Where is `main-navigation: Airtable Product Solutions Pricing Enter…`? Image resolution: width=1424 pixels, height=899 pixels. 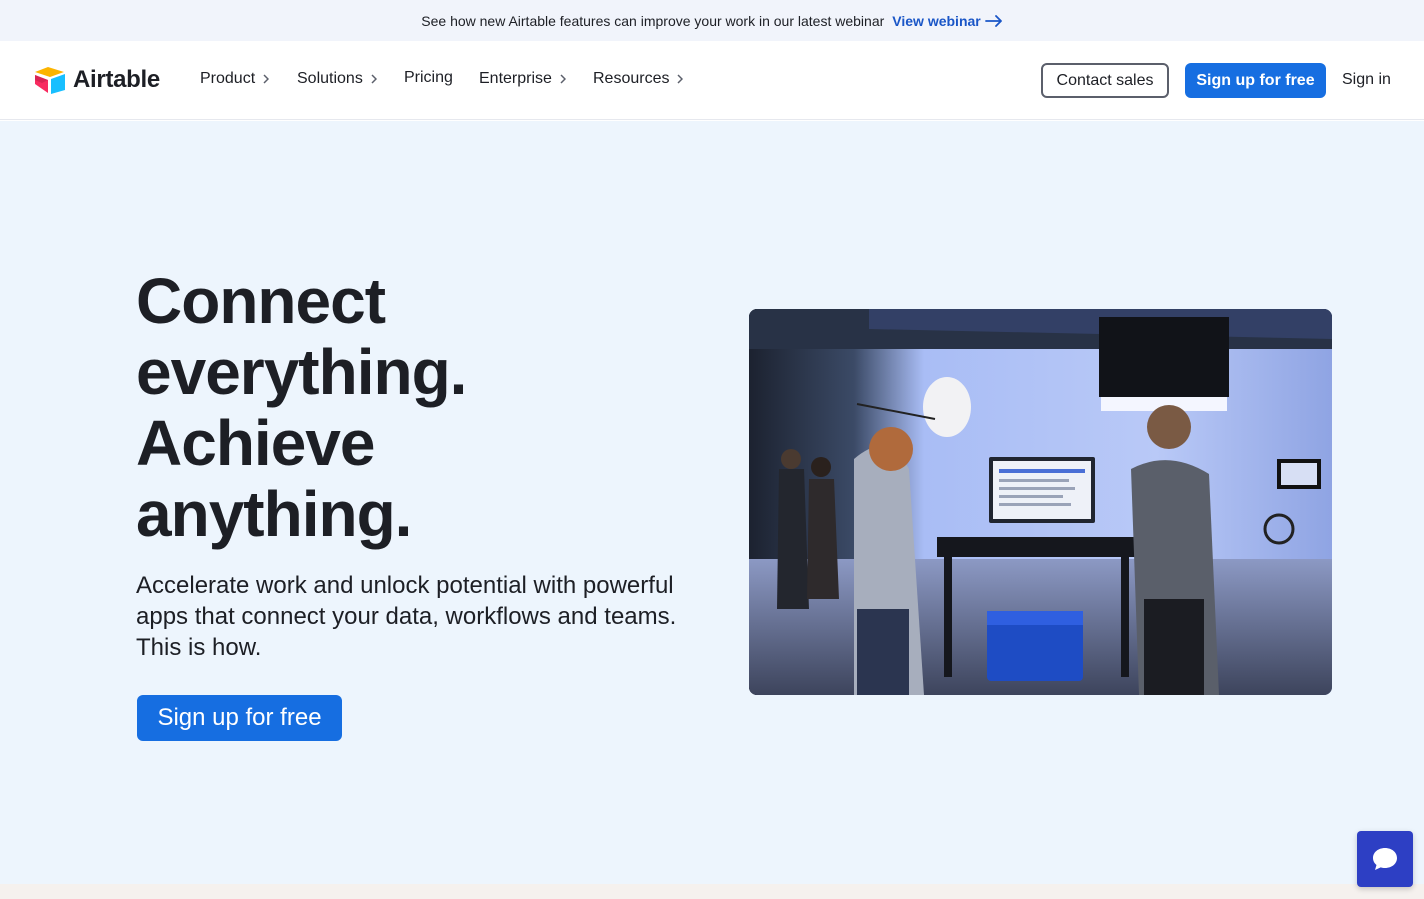 main-navigation: Airtable Product Solutions Pricing Enter… is located at coordinates (712, 80).